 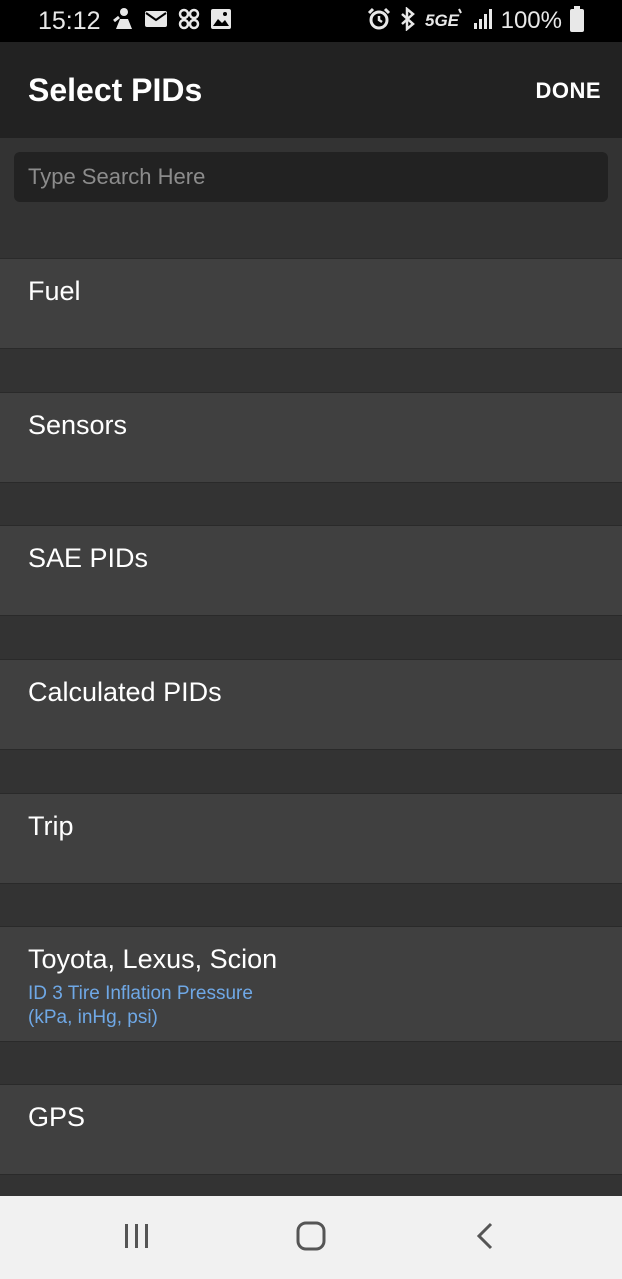 I want to click on category-label: Fuel, so click(x=54, y=291).